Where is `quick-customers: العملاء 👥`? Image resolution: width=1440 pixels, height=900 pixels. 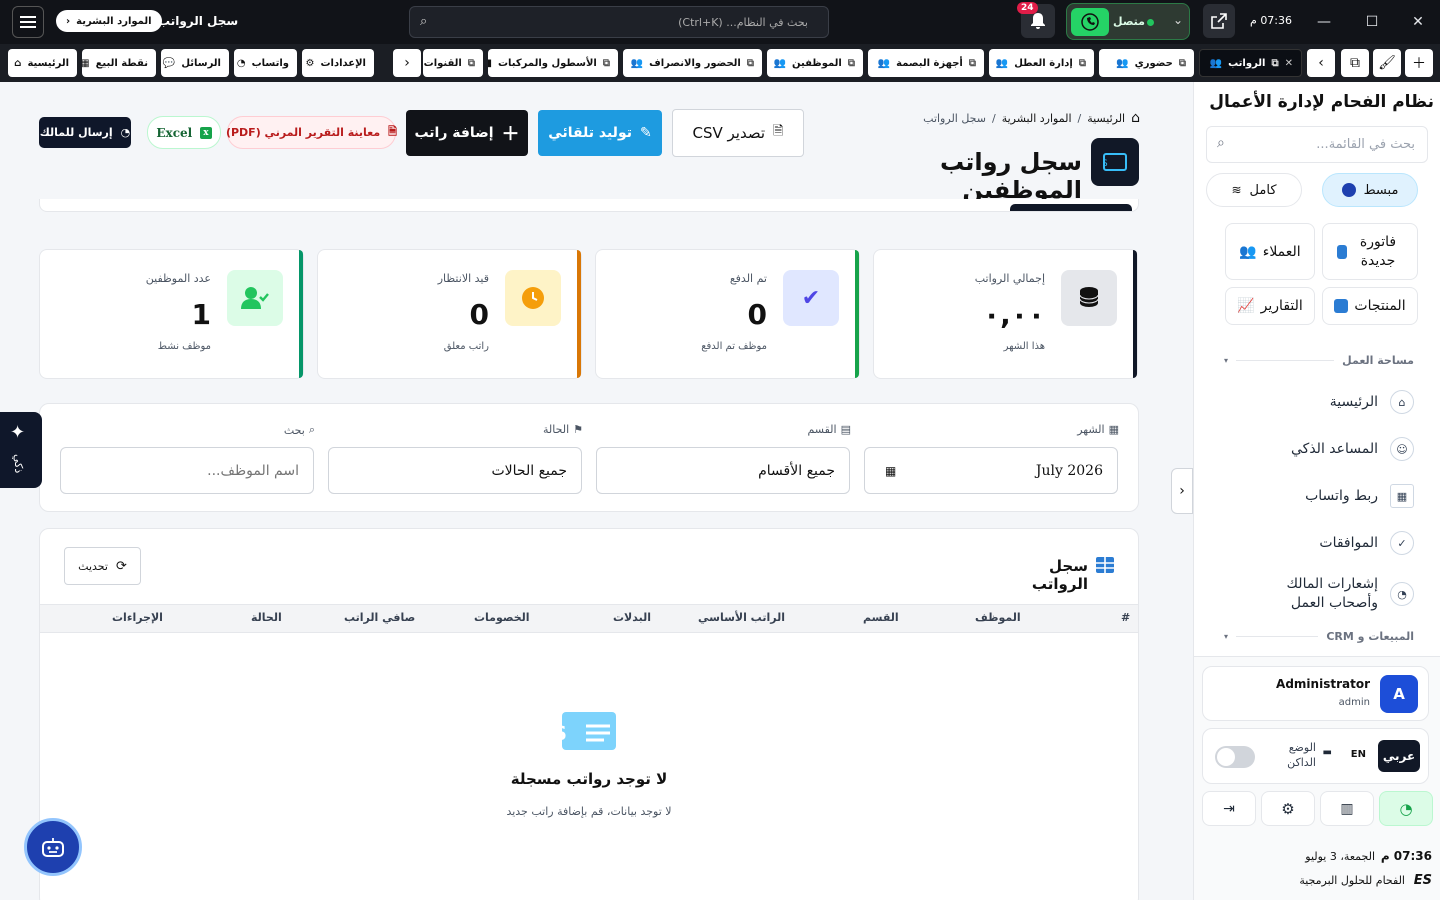 quick-customers: العملاء 👥 is located at coordinates (1270, 251).